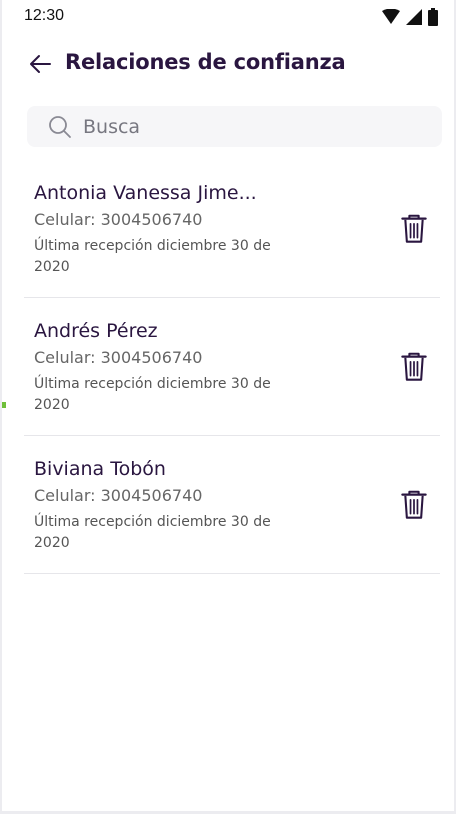  Describe the element at coordinates (44, 15) in the screenshot. I see `status-time: 12:30` at that location.